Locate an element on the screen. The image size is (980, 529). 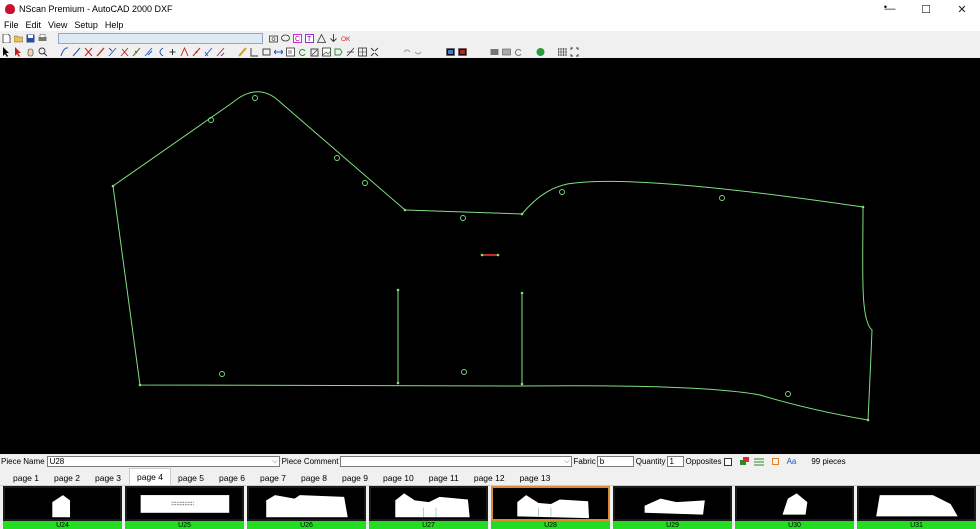
hand-pan-icon is located at coordinates (30, 52).